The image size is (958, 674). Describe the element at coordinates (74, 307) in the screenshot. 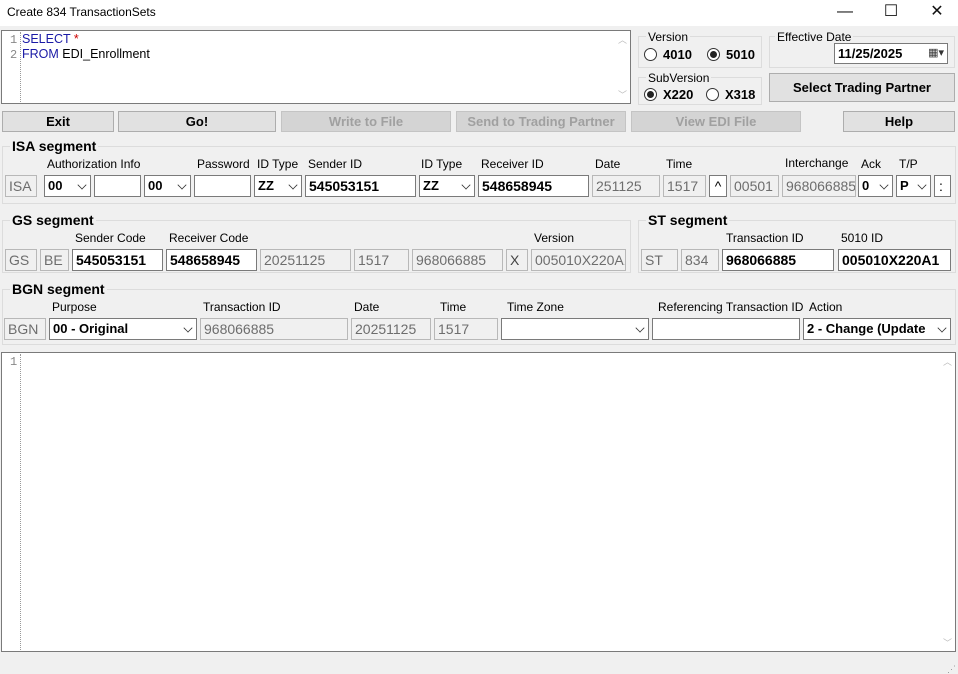

I see `bgn-purpose-label: Purpose` at that location.